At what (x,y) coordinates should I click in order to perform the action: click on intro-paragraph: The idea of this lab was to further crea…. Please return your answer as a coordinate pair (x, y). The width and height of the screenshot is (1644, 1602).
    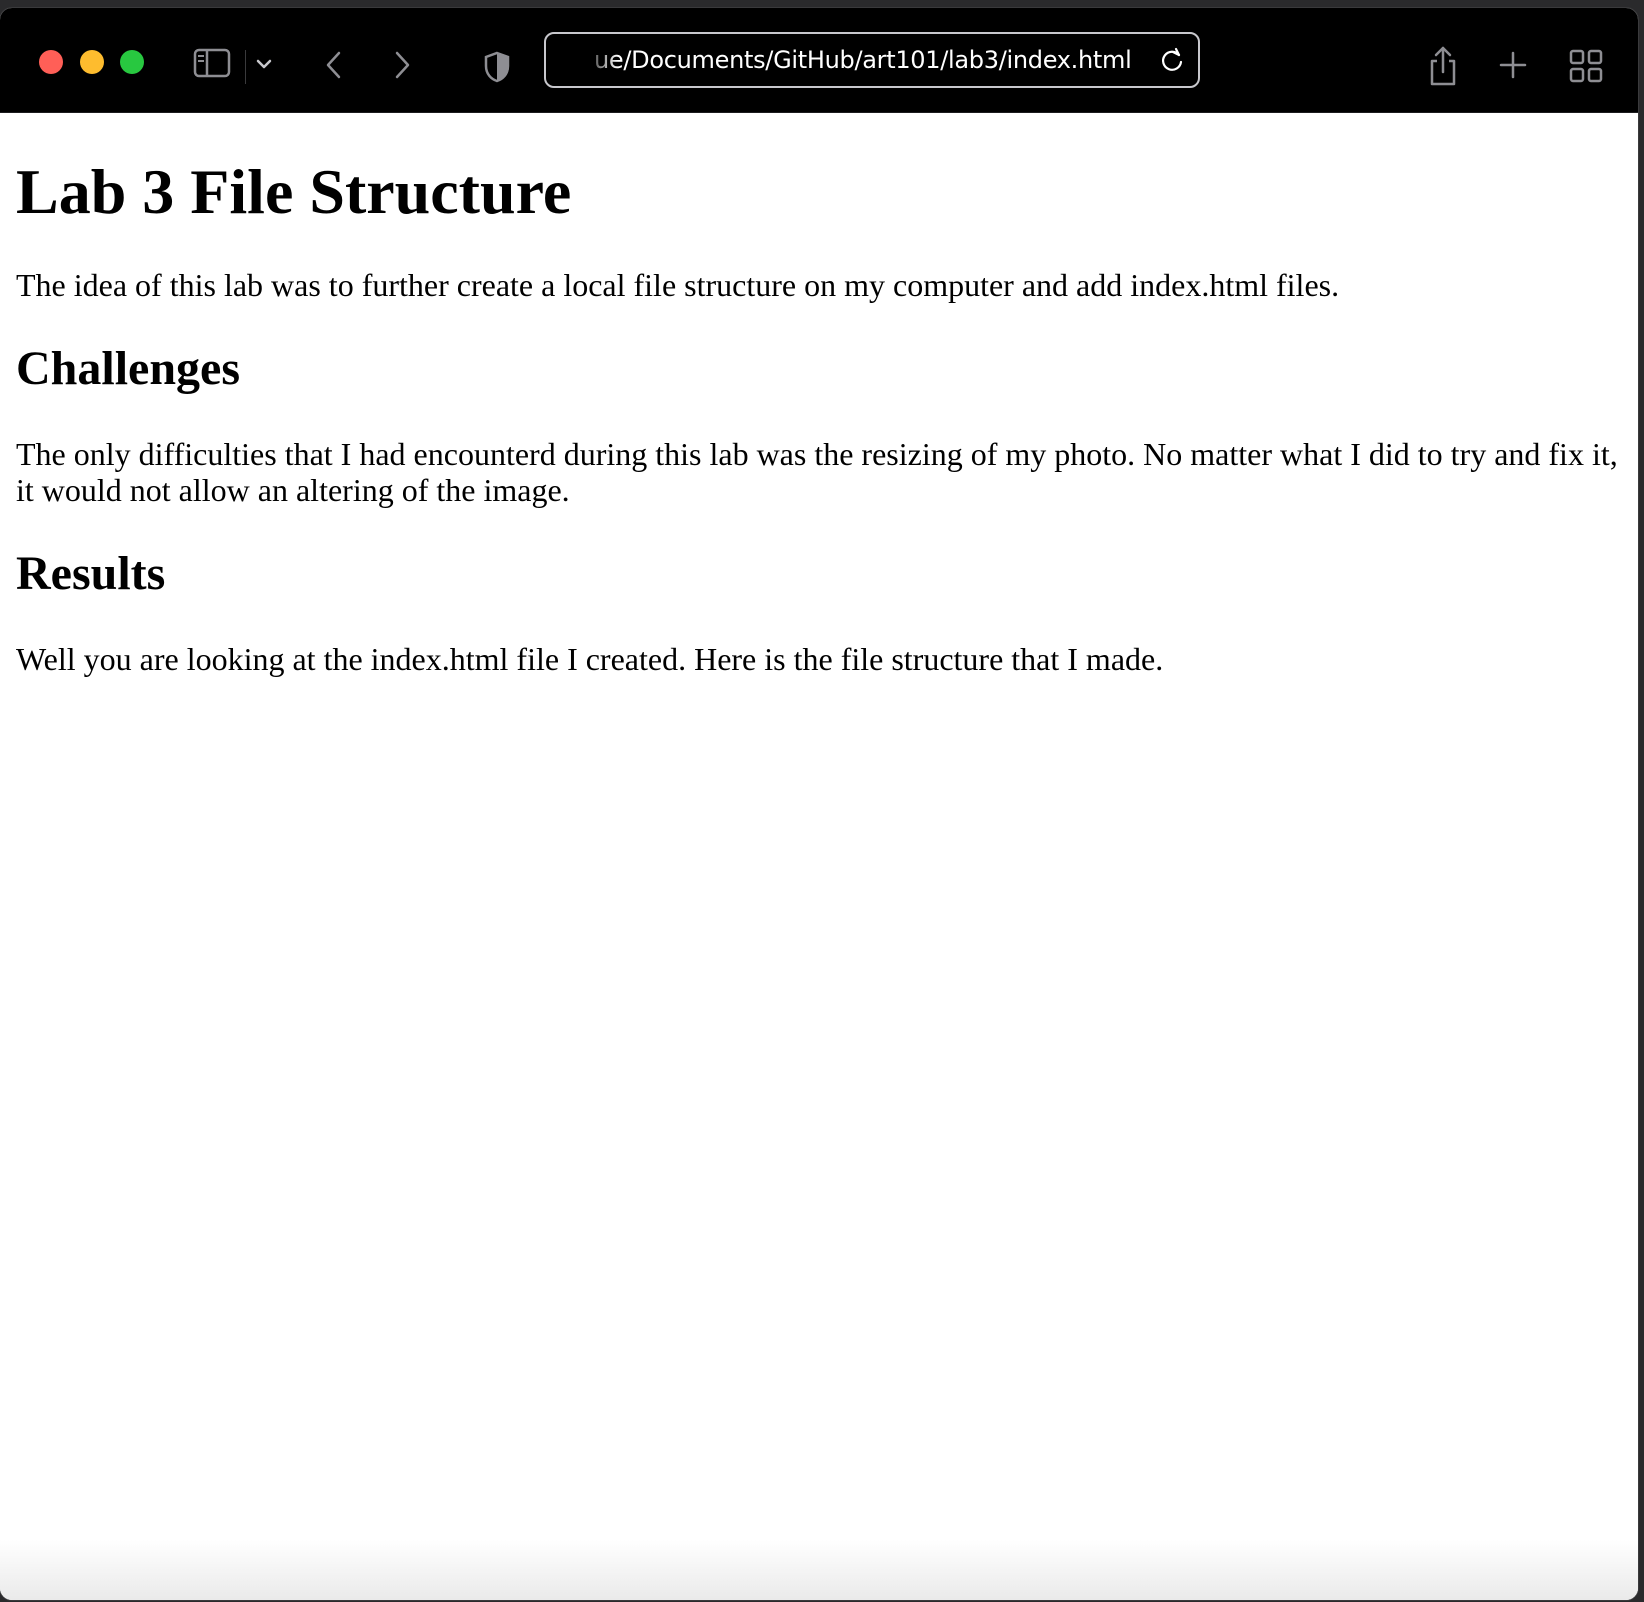
    Looking at the image, I should click on (678, 285).